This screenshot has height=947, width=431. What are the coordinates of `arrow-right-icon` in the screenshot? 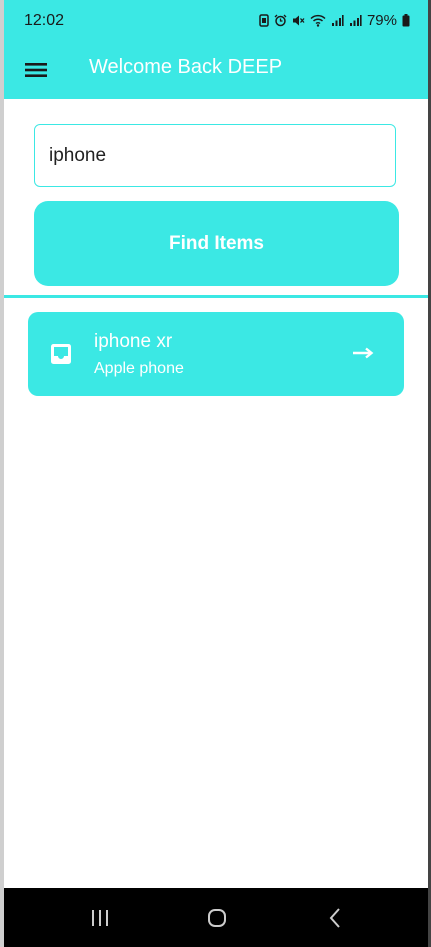 It's located at (363, 353).